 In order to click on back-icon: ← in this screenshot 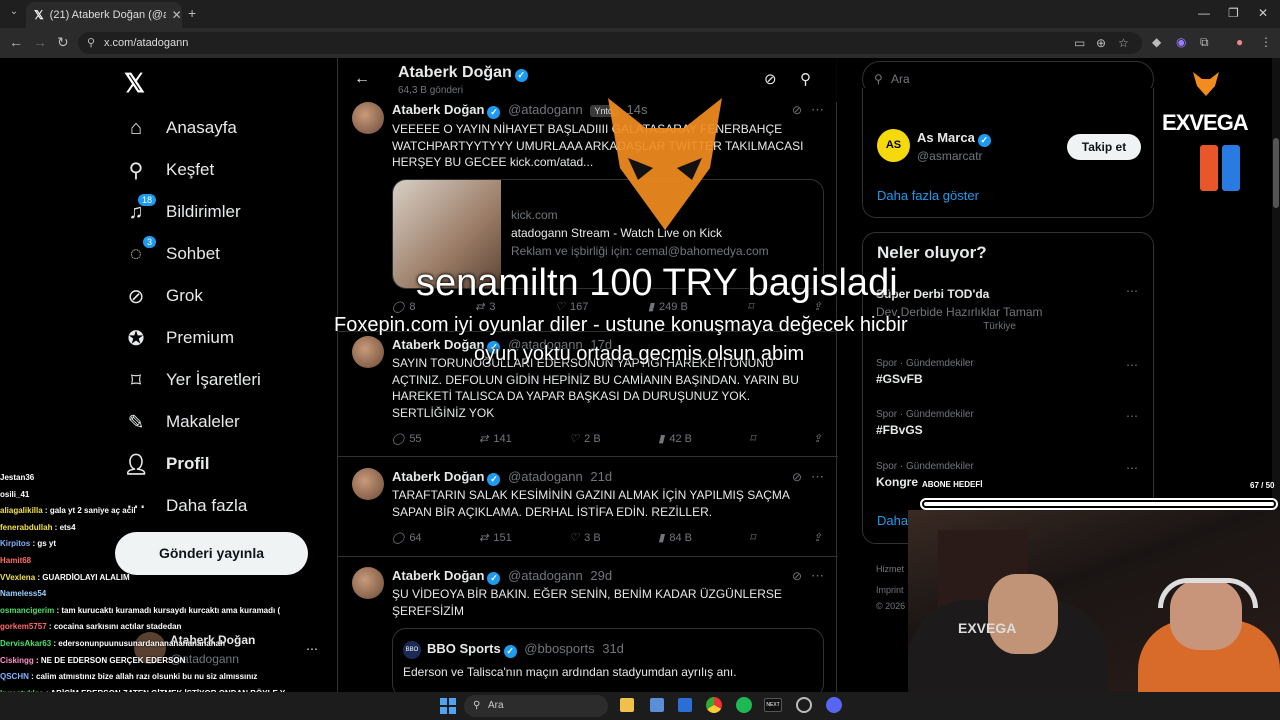, I will do `click(16, 42)`.